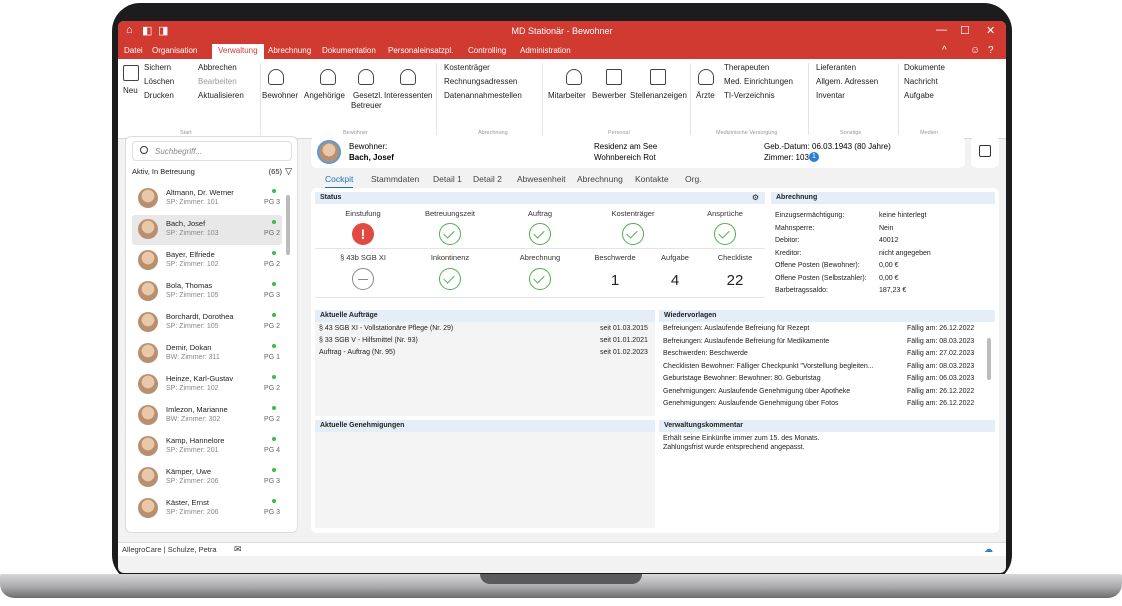 The width and height of the screenshot is (1122, 606). What do you see at coordinates (207, 199) in the screenshot?
I see `list-item: Altmann, Dr. Werner SP: Zimmer: 101 PG 3` at bounding box center [207, 199].